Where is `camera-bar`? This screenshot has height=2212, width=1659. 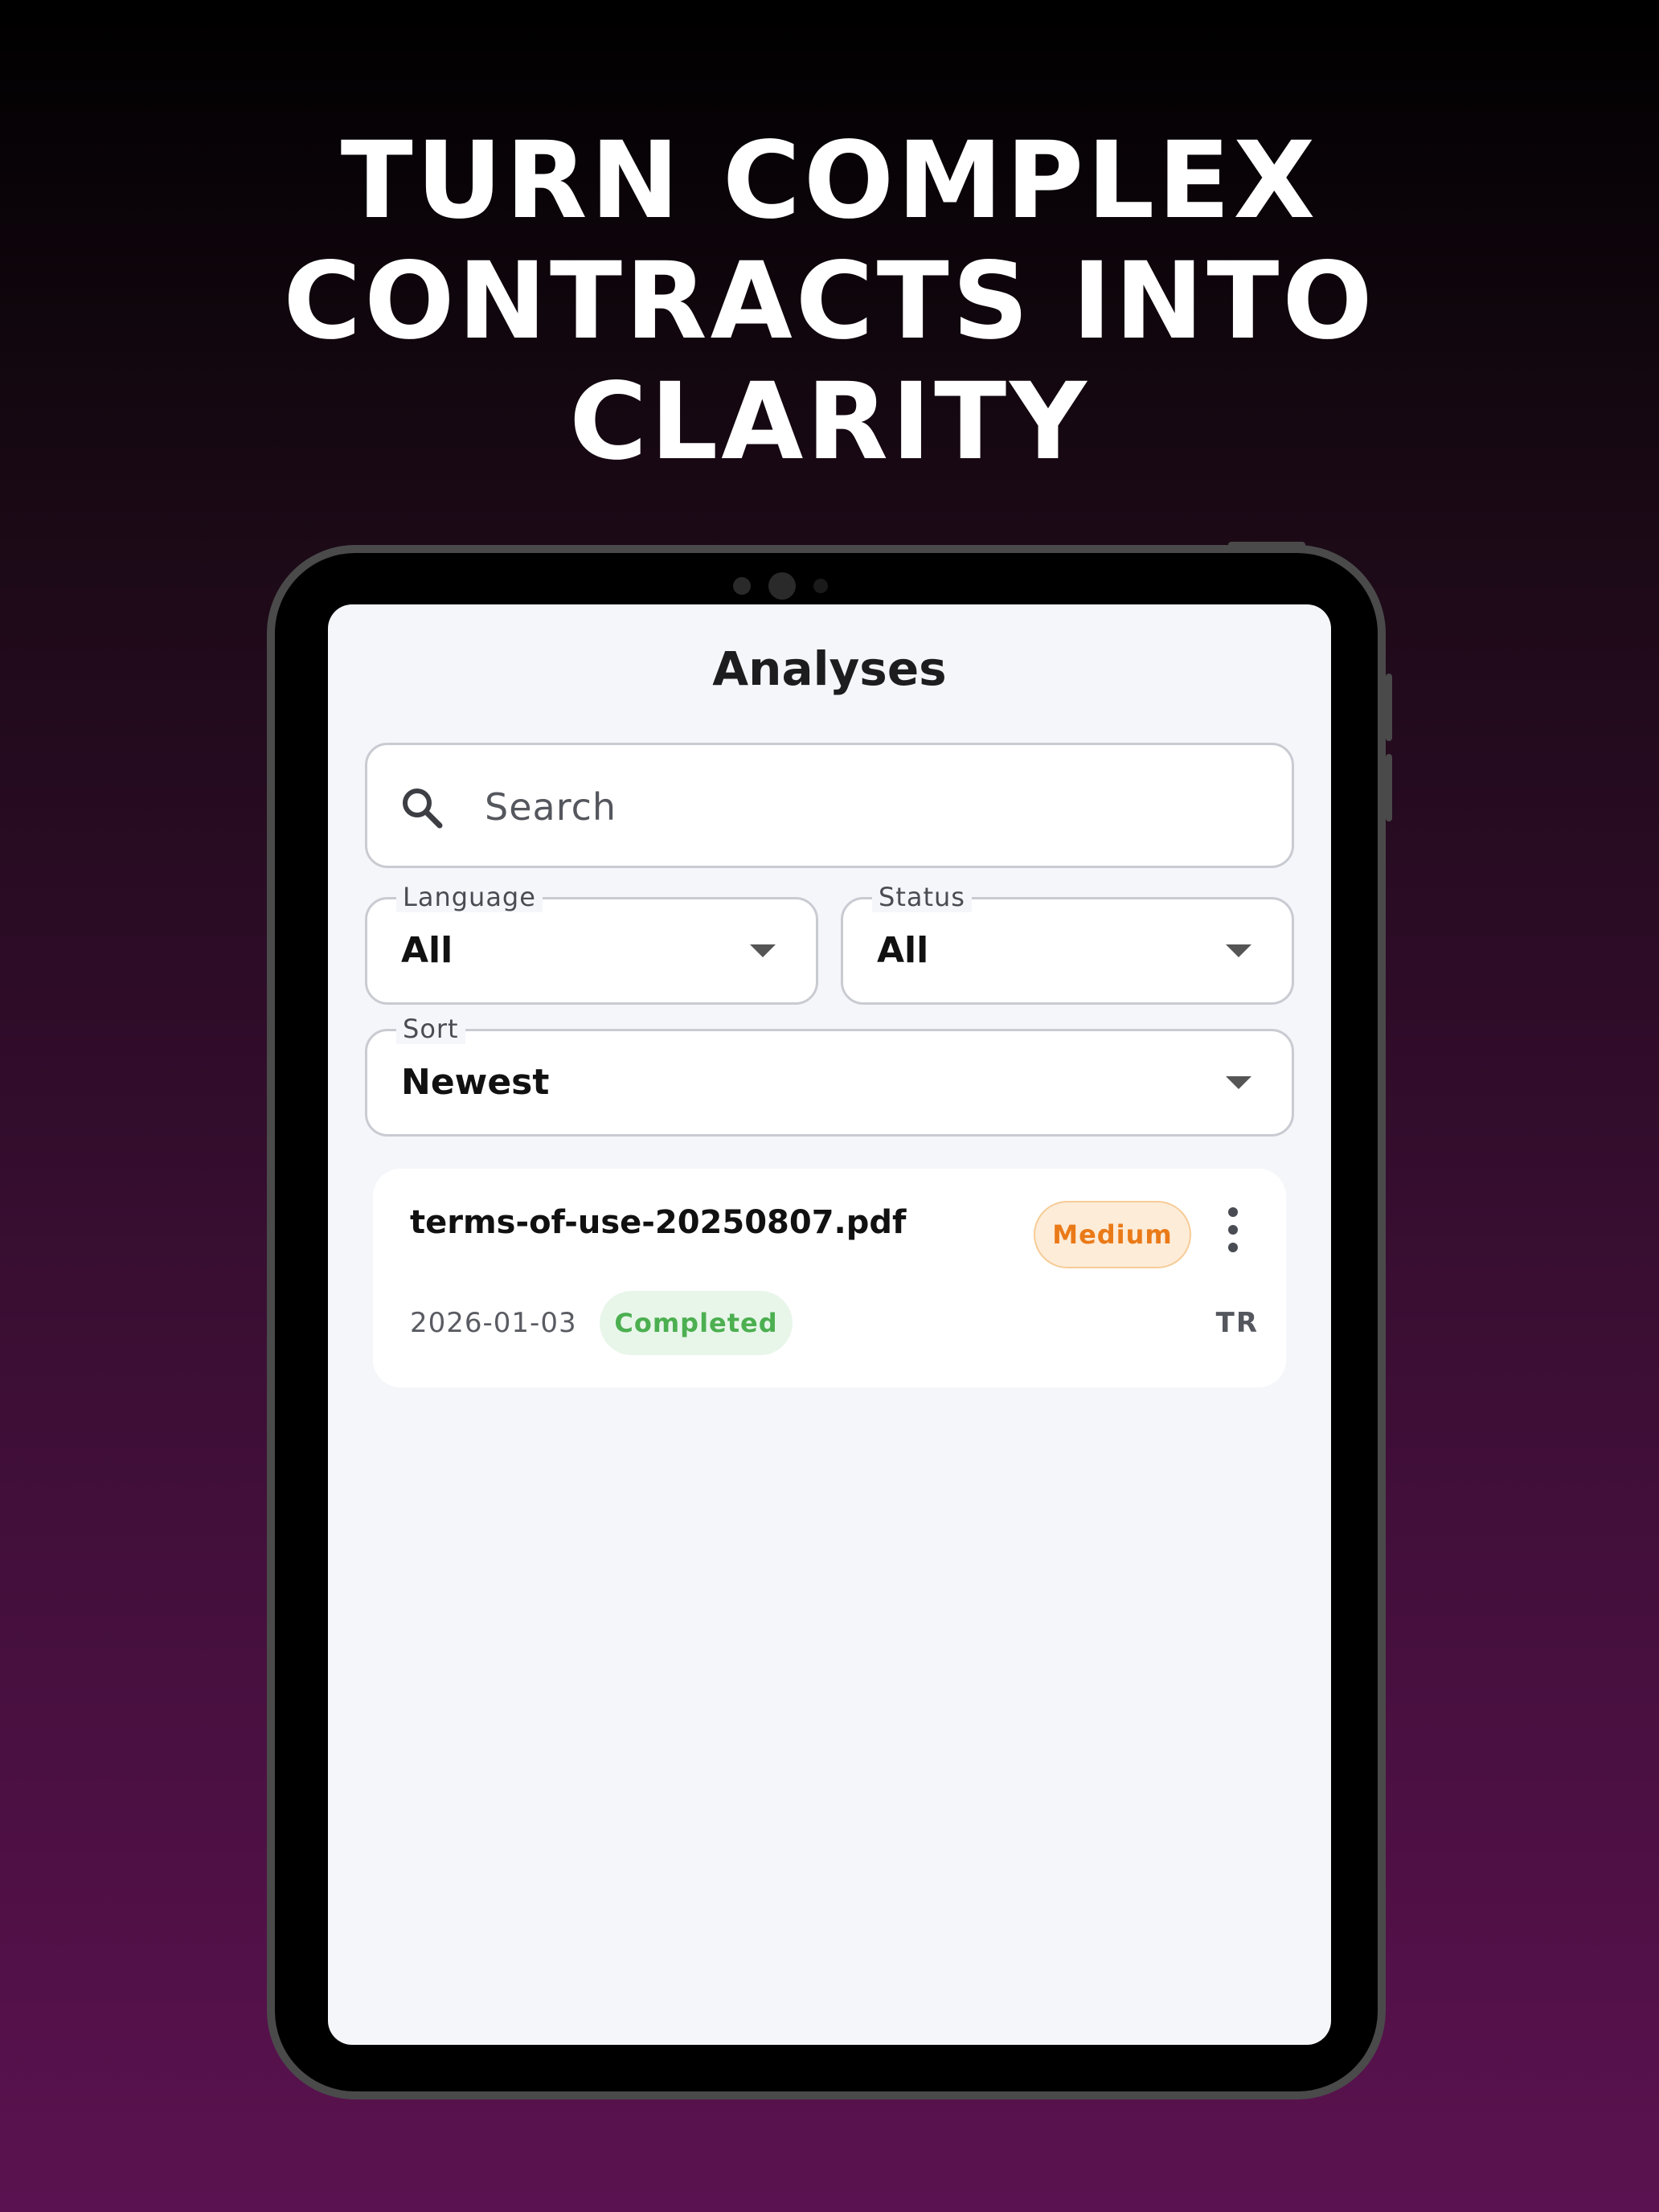
camera-bar is located at coordinates (826, 587).